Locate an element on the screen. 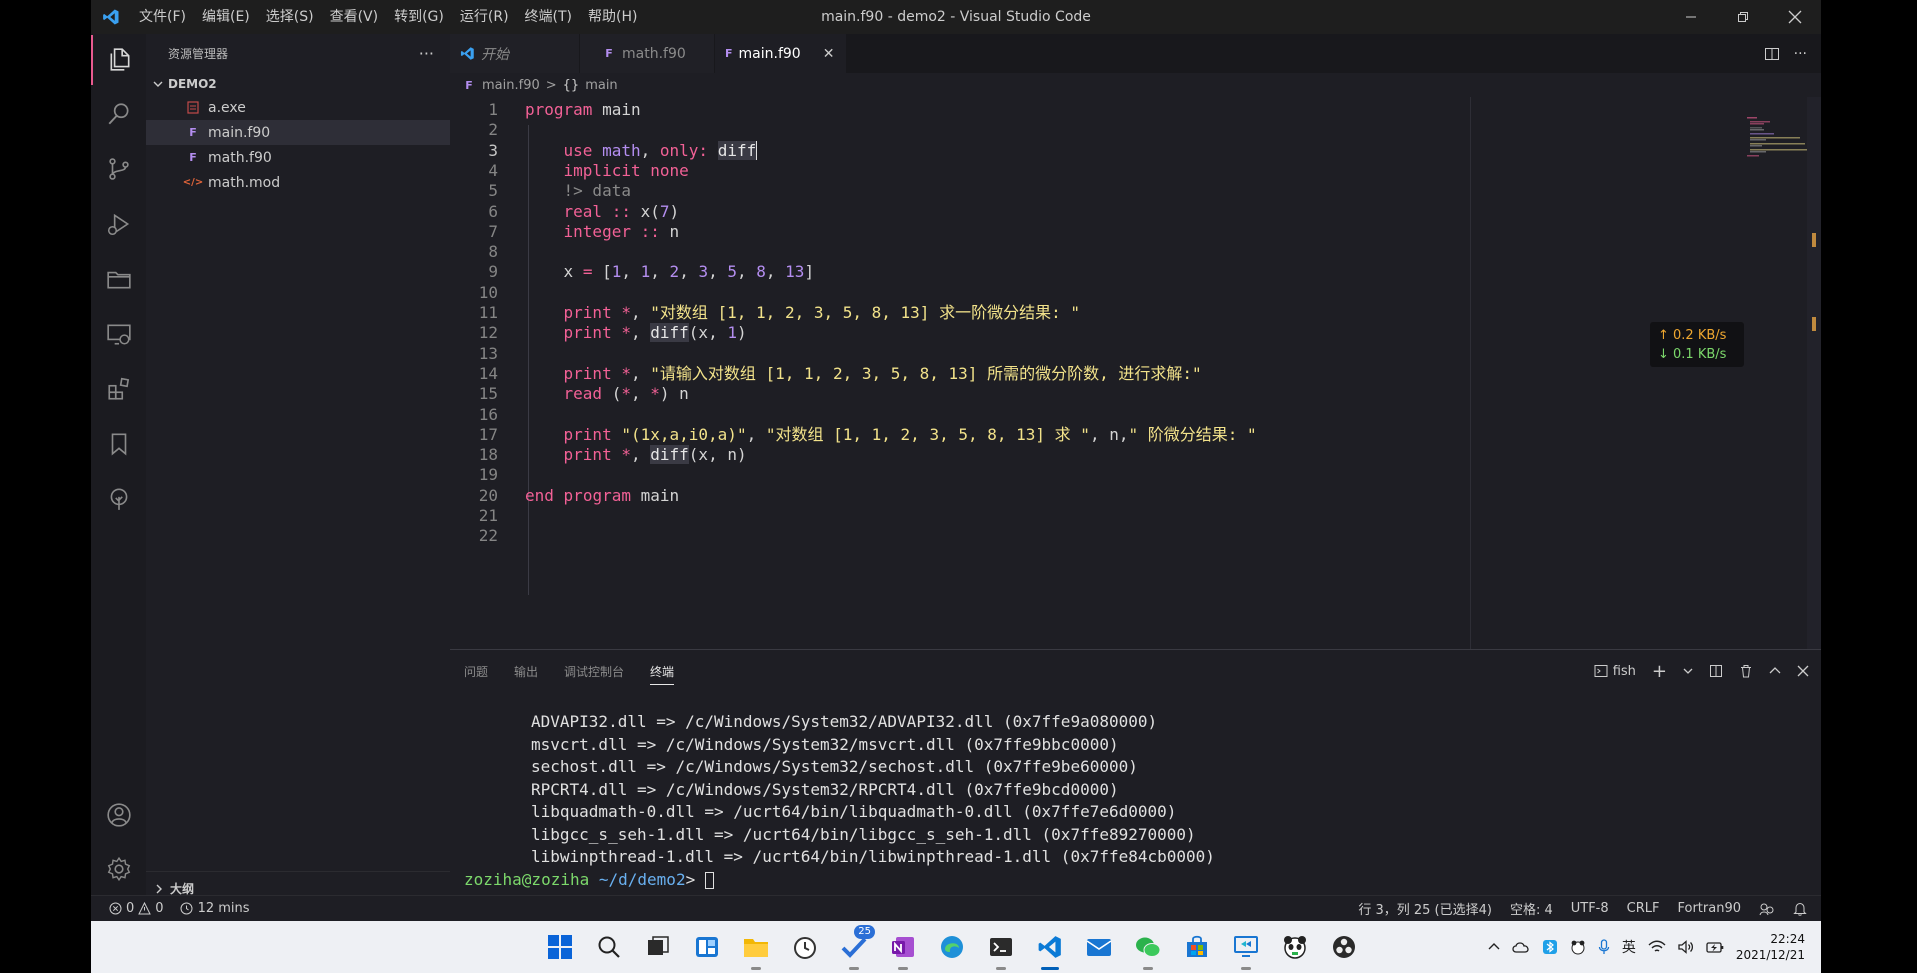  close-window-button is located at coordinates (1795, 17).